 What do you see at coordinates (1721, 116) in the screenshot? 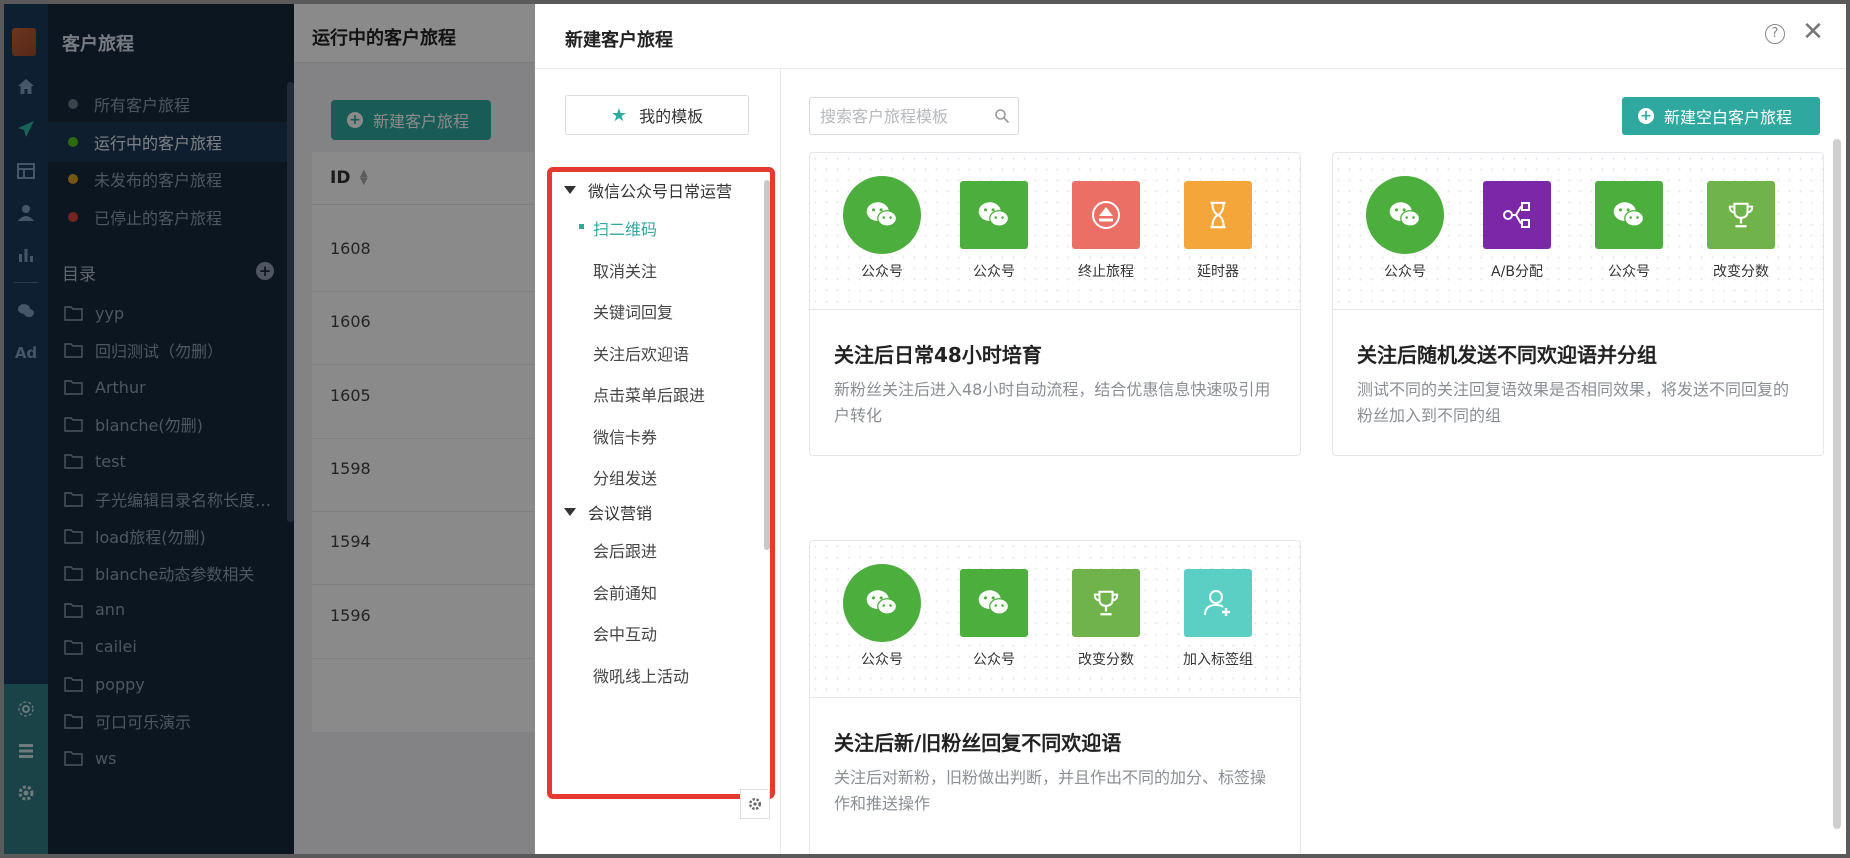
I see `new-blank-journey-button: + 新建空白客户旅程` at bounding box center [1721, 116].